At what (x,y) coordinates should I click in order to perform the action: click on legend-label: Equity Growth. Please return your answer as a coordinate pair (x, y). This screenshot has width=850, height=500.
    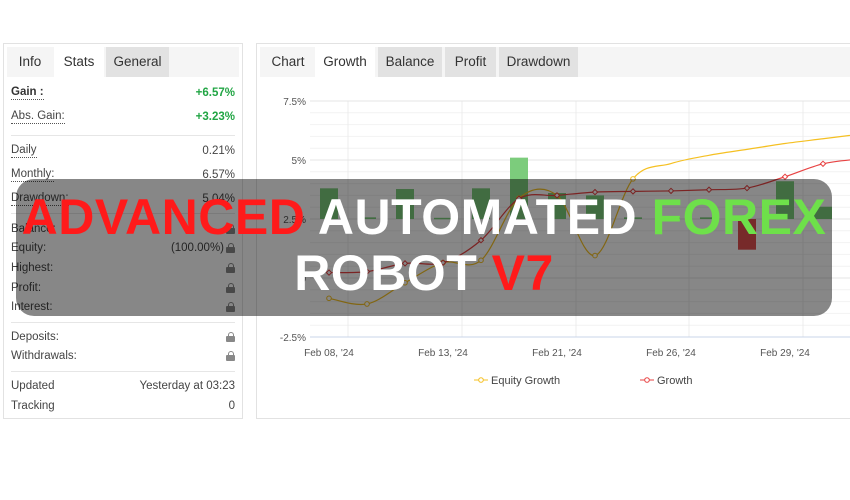
    Looking at the image, I should click on (525, 381).